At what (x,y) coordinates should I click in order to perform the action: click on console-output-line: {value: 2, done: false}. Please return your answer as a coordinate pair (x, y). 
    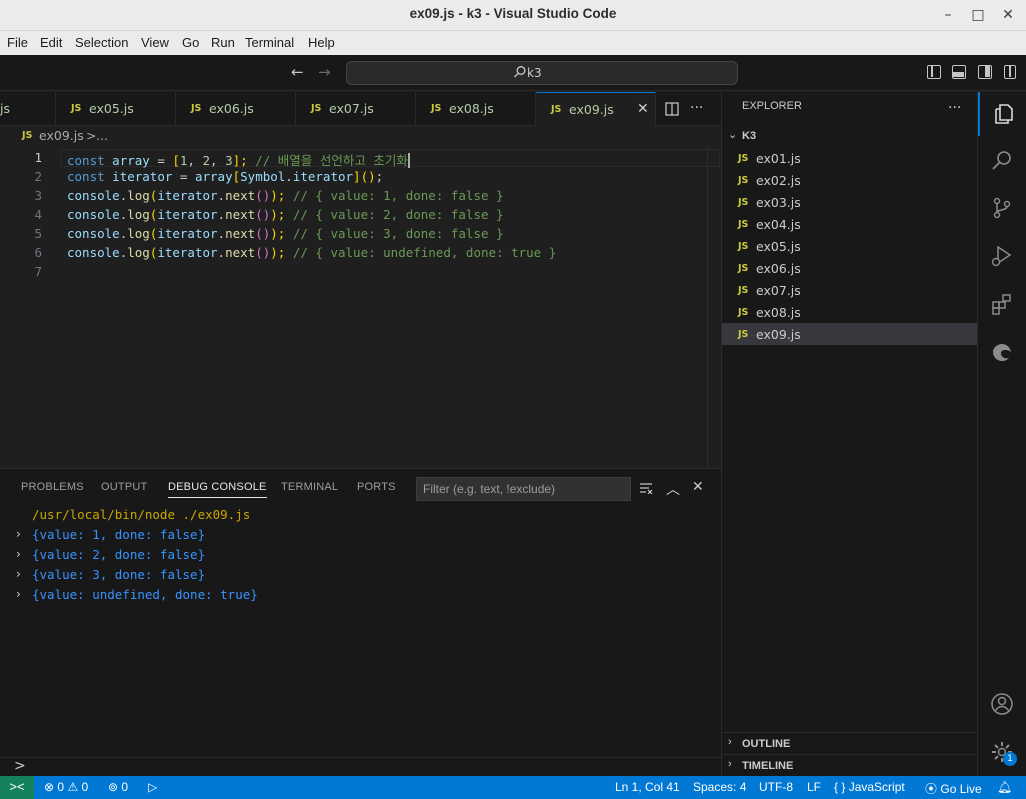
    Looking at the image, I should click on (118, 554).